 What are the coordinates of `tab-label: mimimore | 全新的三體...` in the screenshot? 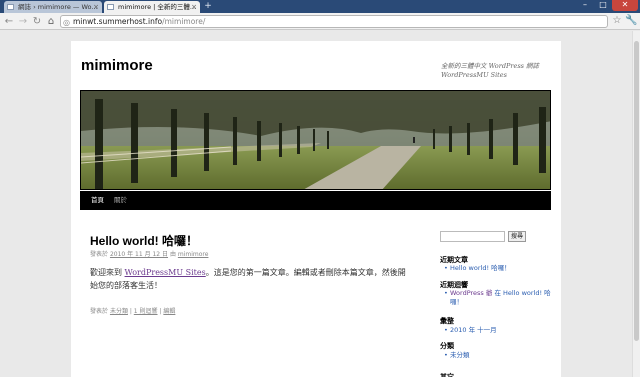 It's located at (157, 7).